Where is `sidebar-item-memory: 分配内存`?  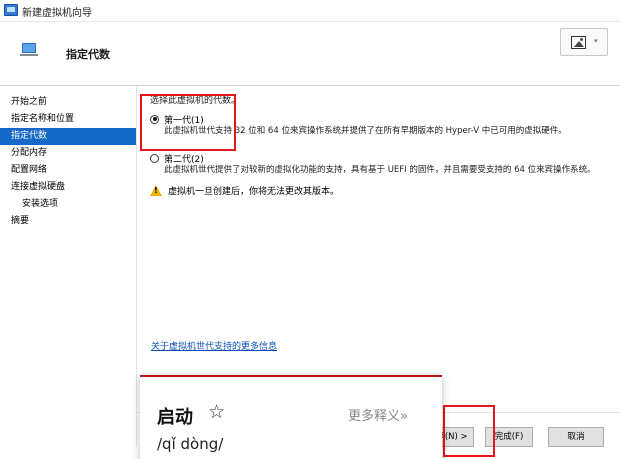
sidebar-item-memory: 分配内存 is located at coordinates (68, 153).